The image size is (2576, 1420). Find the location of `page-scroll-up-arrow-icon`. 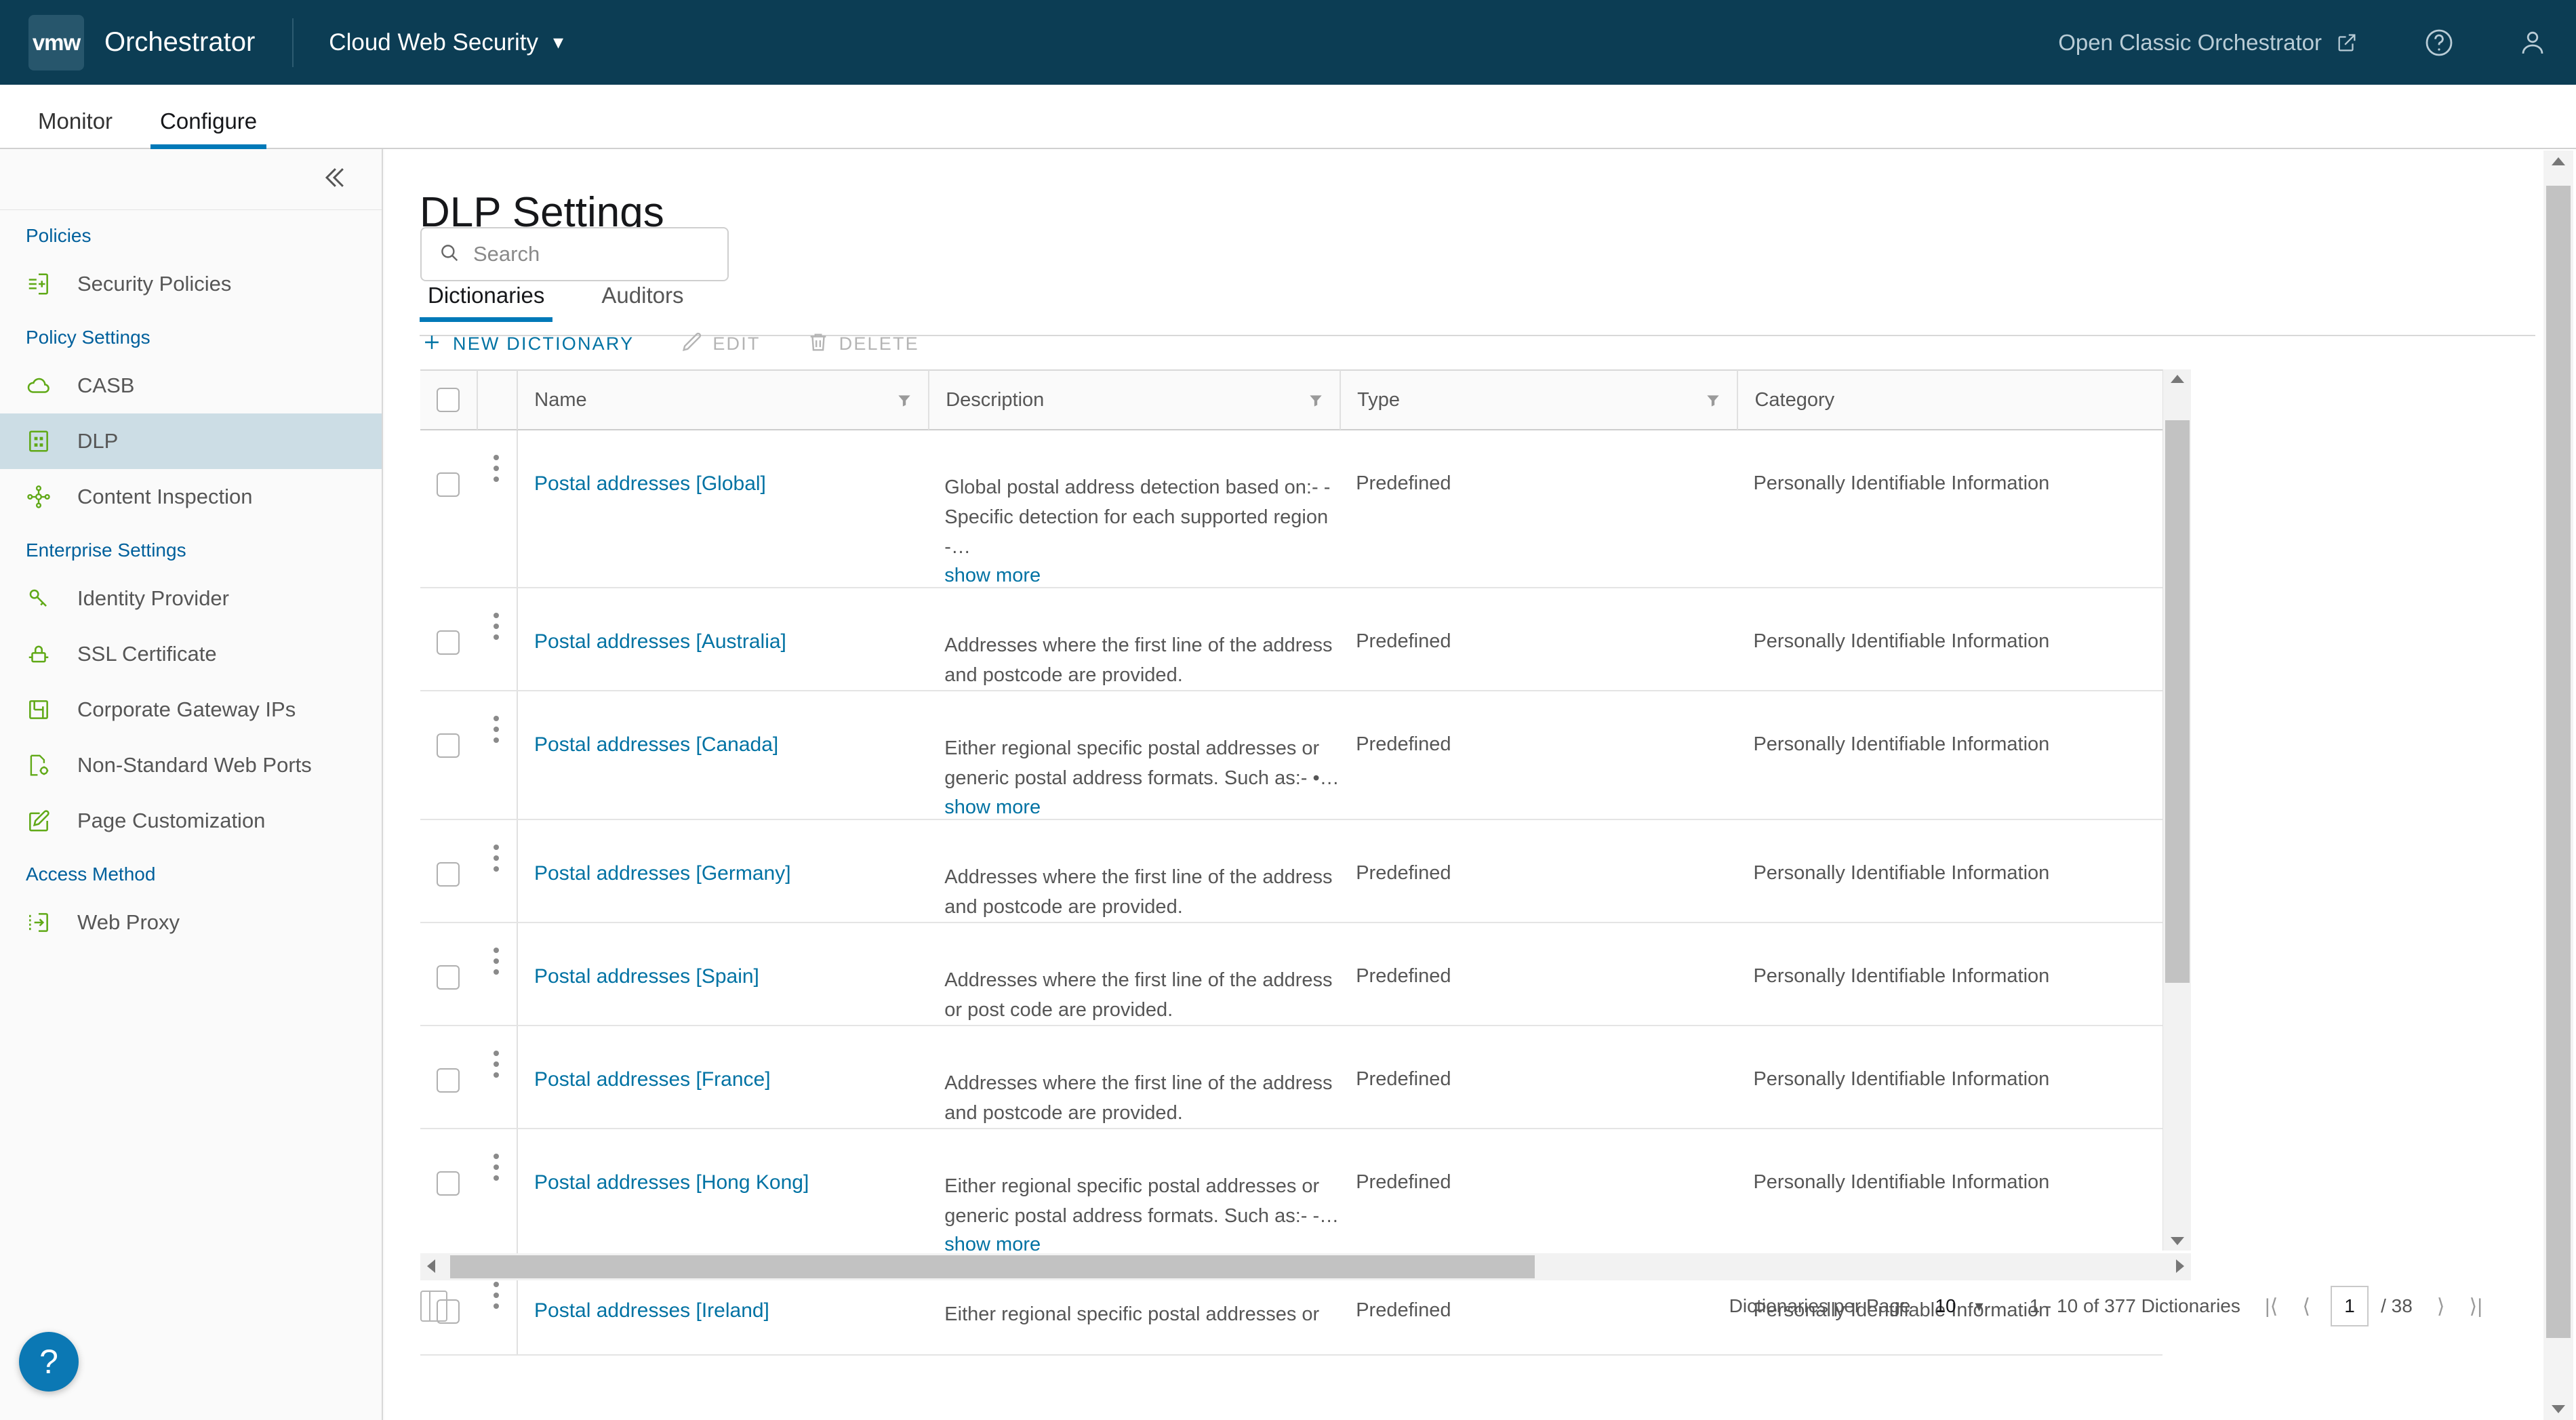

page-scroll-up-arrow-icon is located at coordinates (2558, 161).